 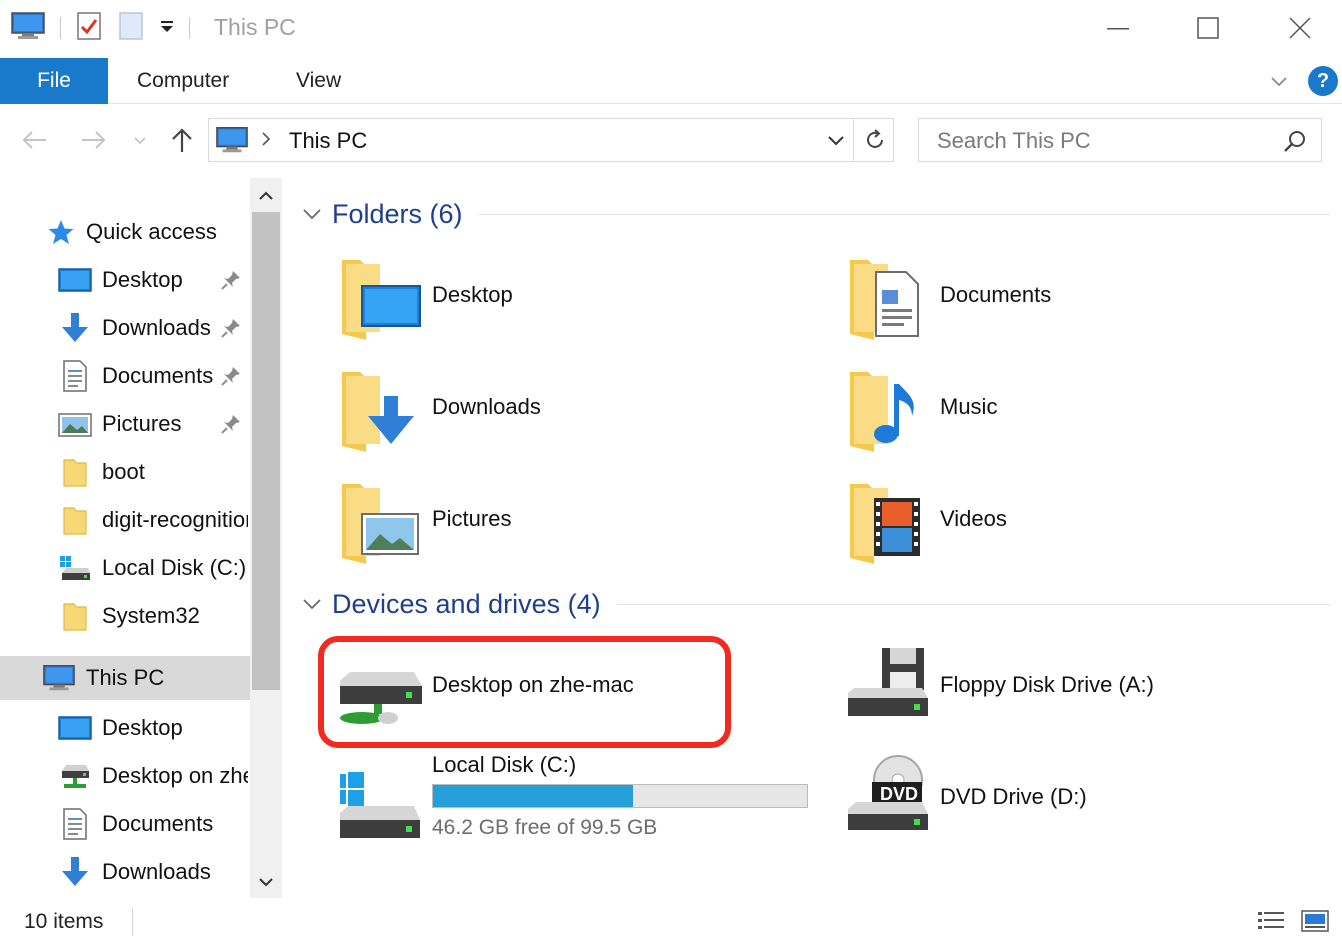 I want to click on tile-label: Local Disk (C:), so click(x=504, y=764).